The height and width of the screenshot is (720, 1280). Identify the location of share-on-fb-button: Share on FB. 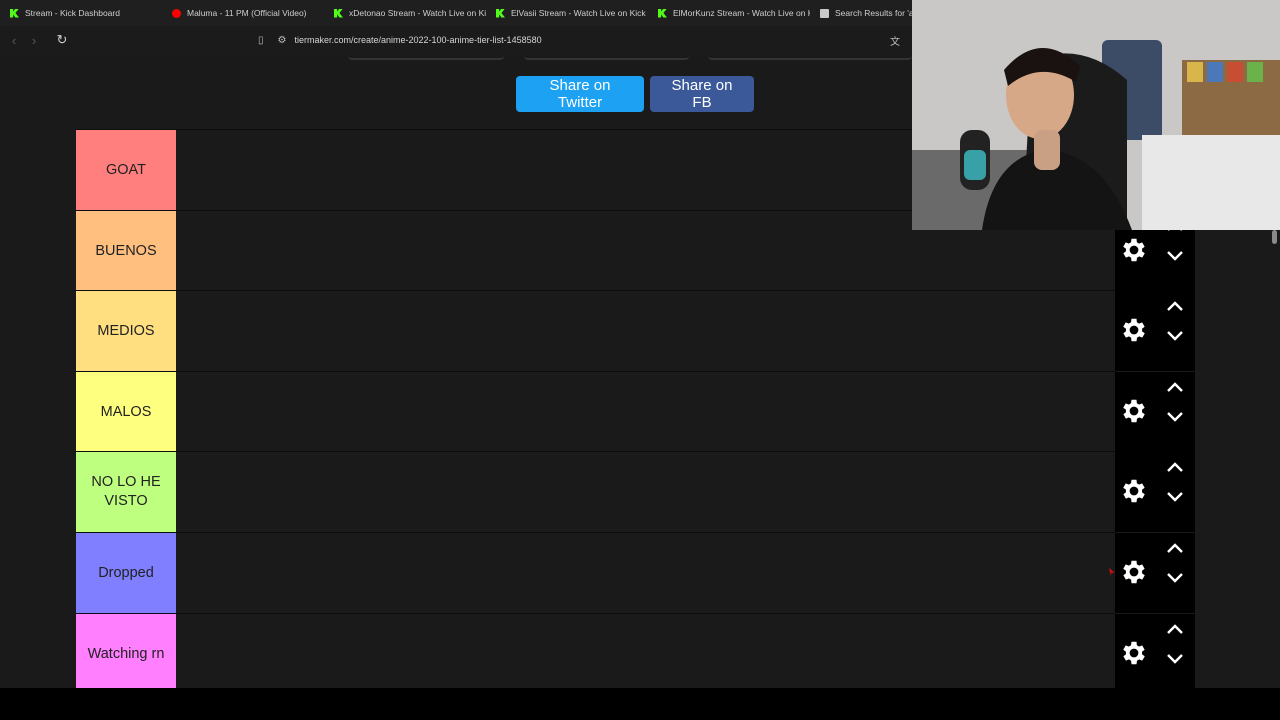
(702, 94).